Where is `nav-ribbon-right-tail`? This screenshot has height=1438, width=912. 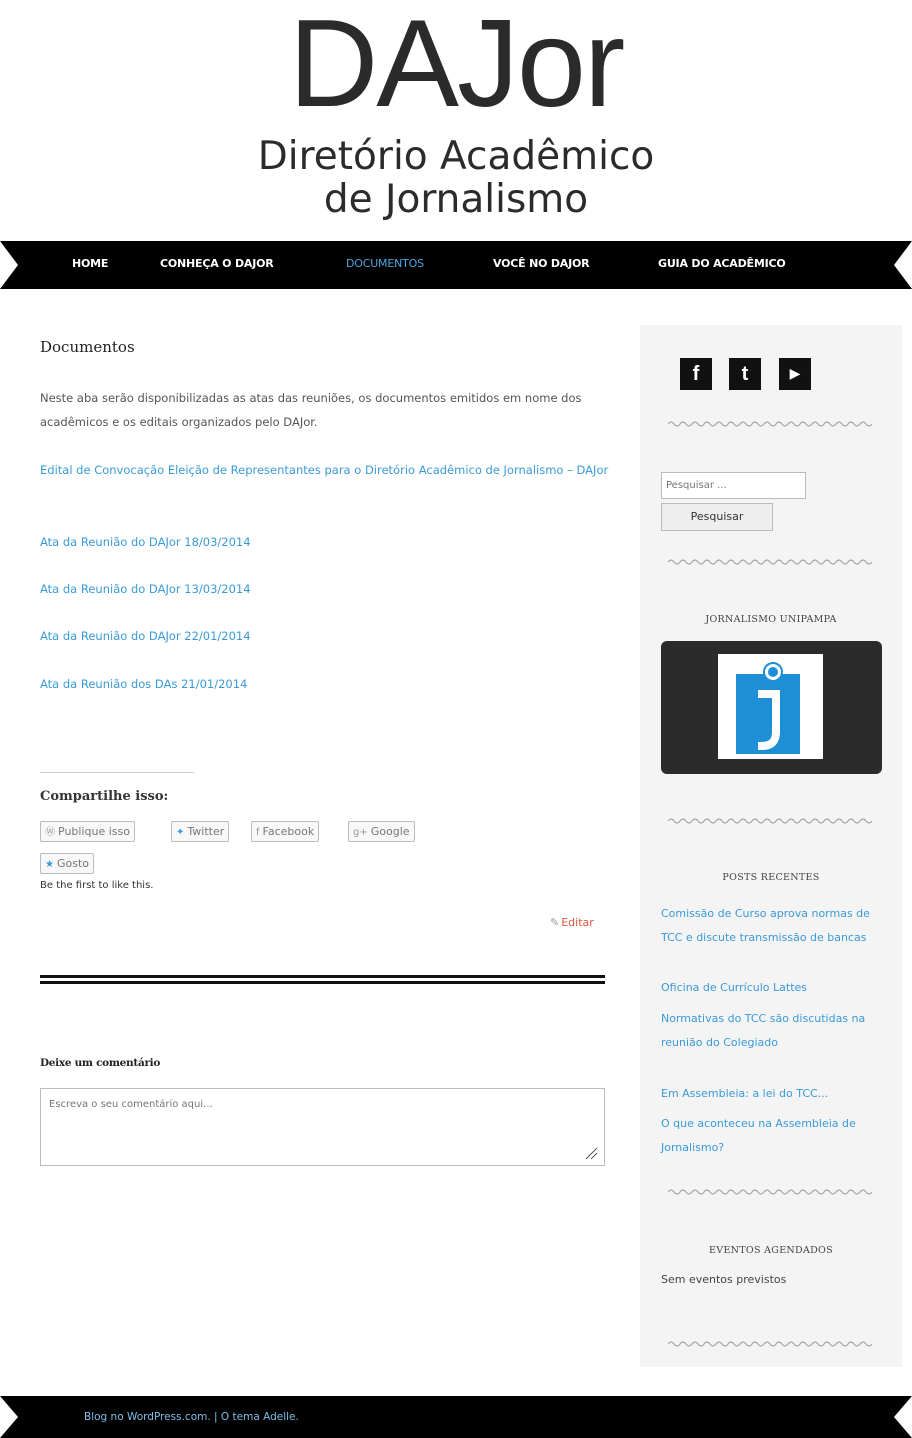
nav-ribbon-right-tail is located at coordinates (892, 265).